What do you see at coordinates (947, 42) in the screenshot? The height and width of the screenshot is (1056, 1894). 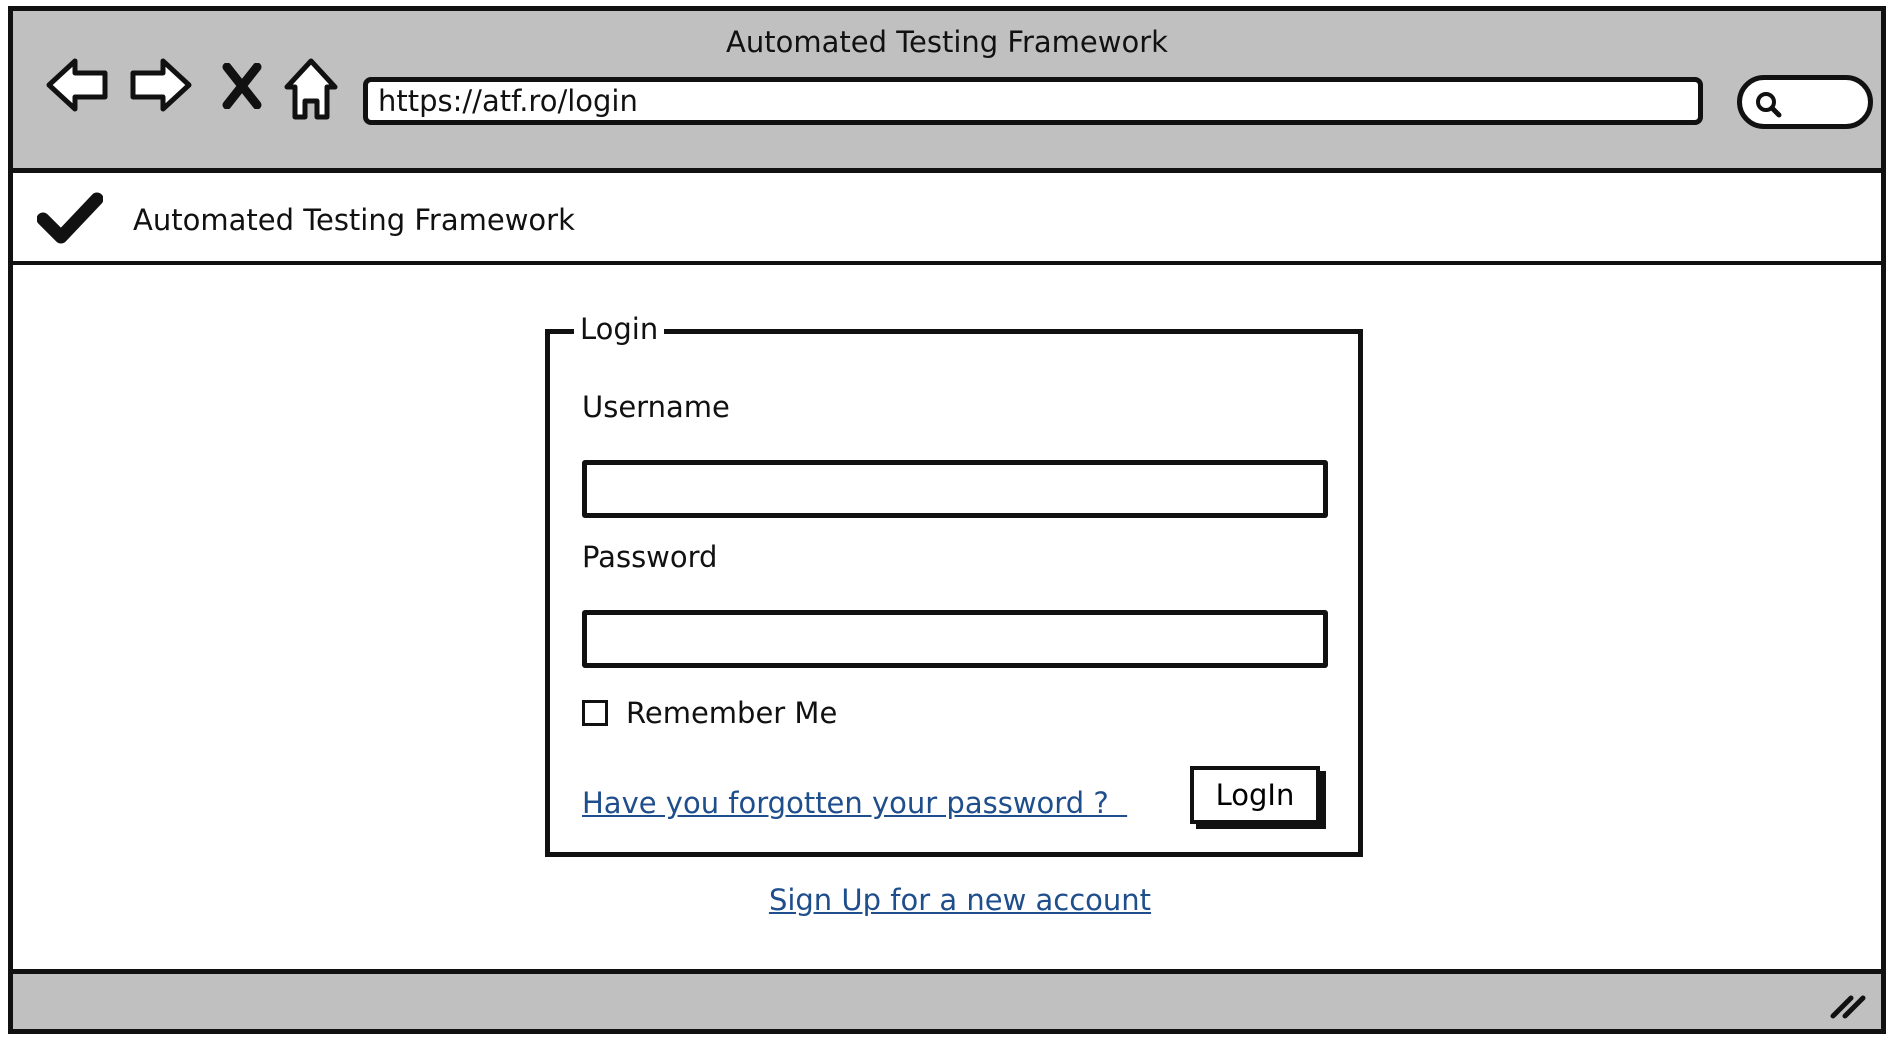 I see `window-title: Automated Testing Framework` at bounding box center [947, 42].